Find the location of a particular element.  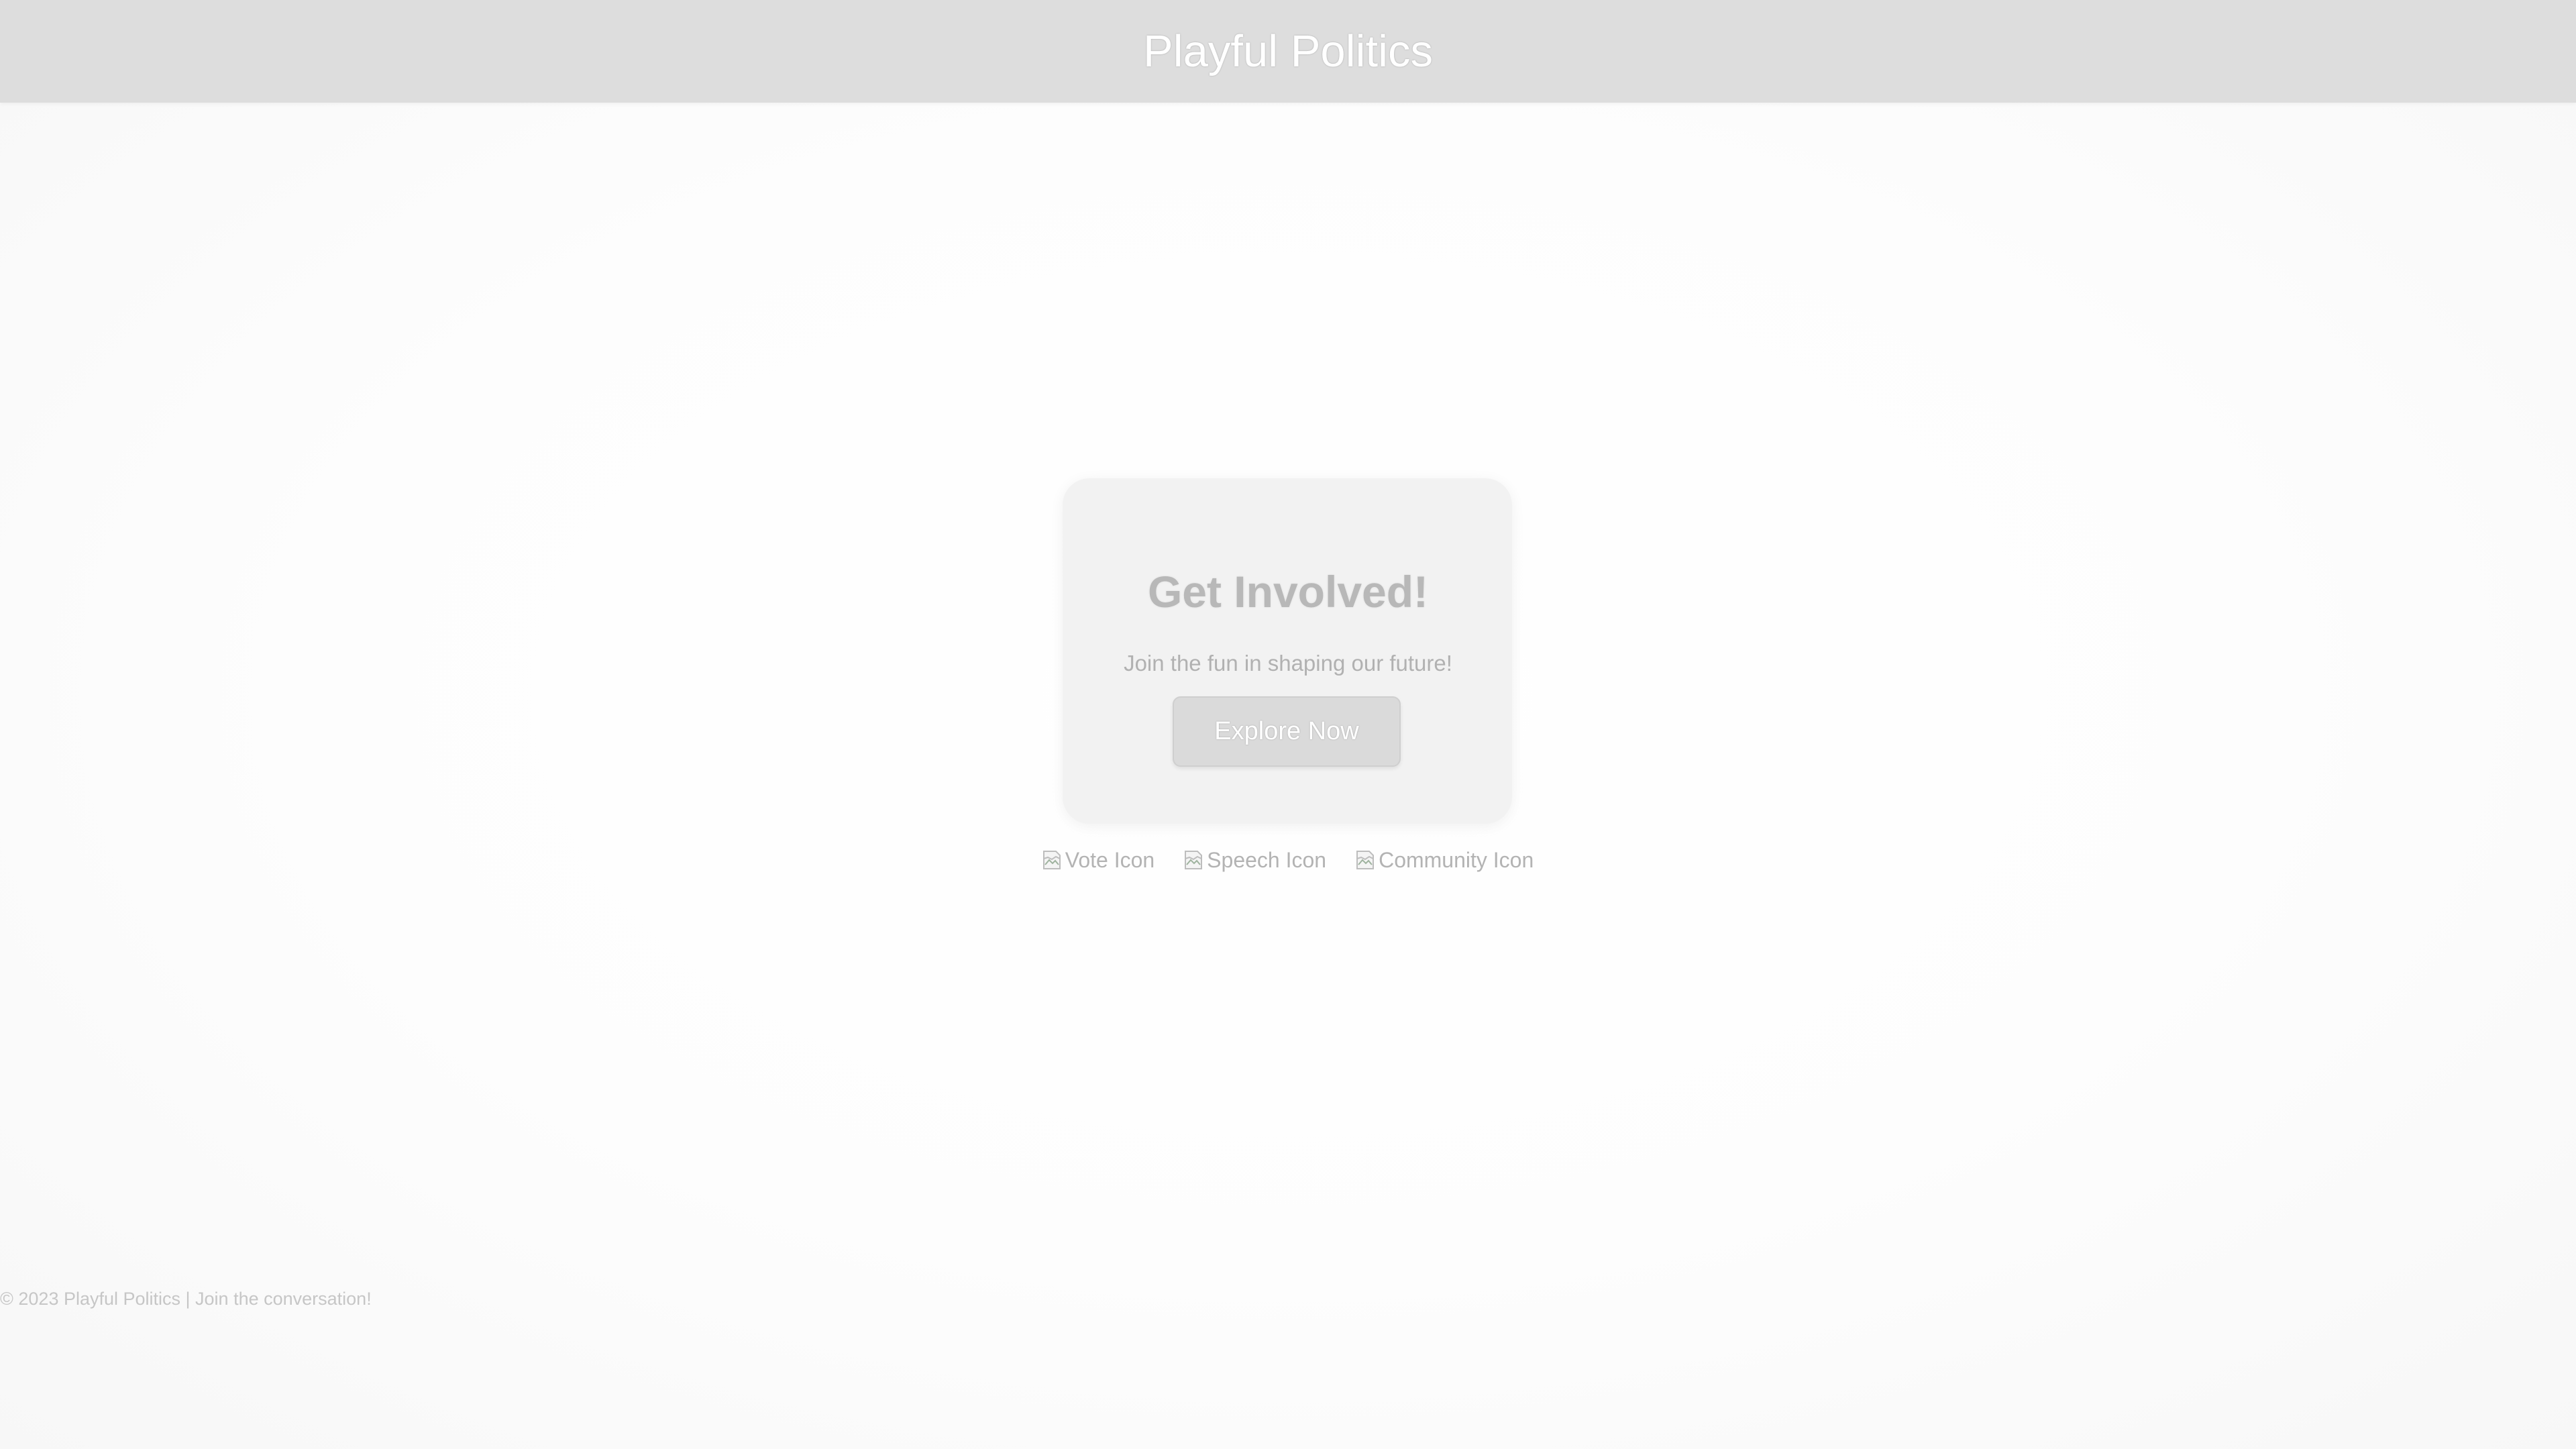

hero-subtitle: Join the fun in shaping our future! is located at coordinates (1288, 663).